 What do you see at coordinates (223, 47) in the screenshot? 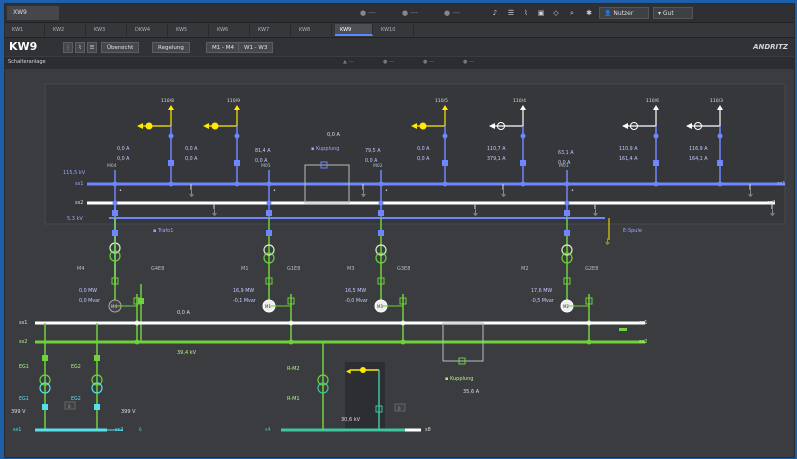
I see `m1-m4-button: M1 - M4` at bounding box center [223, 47].